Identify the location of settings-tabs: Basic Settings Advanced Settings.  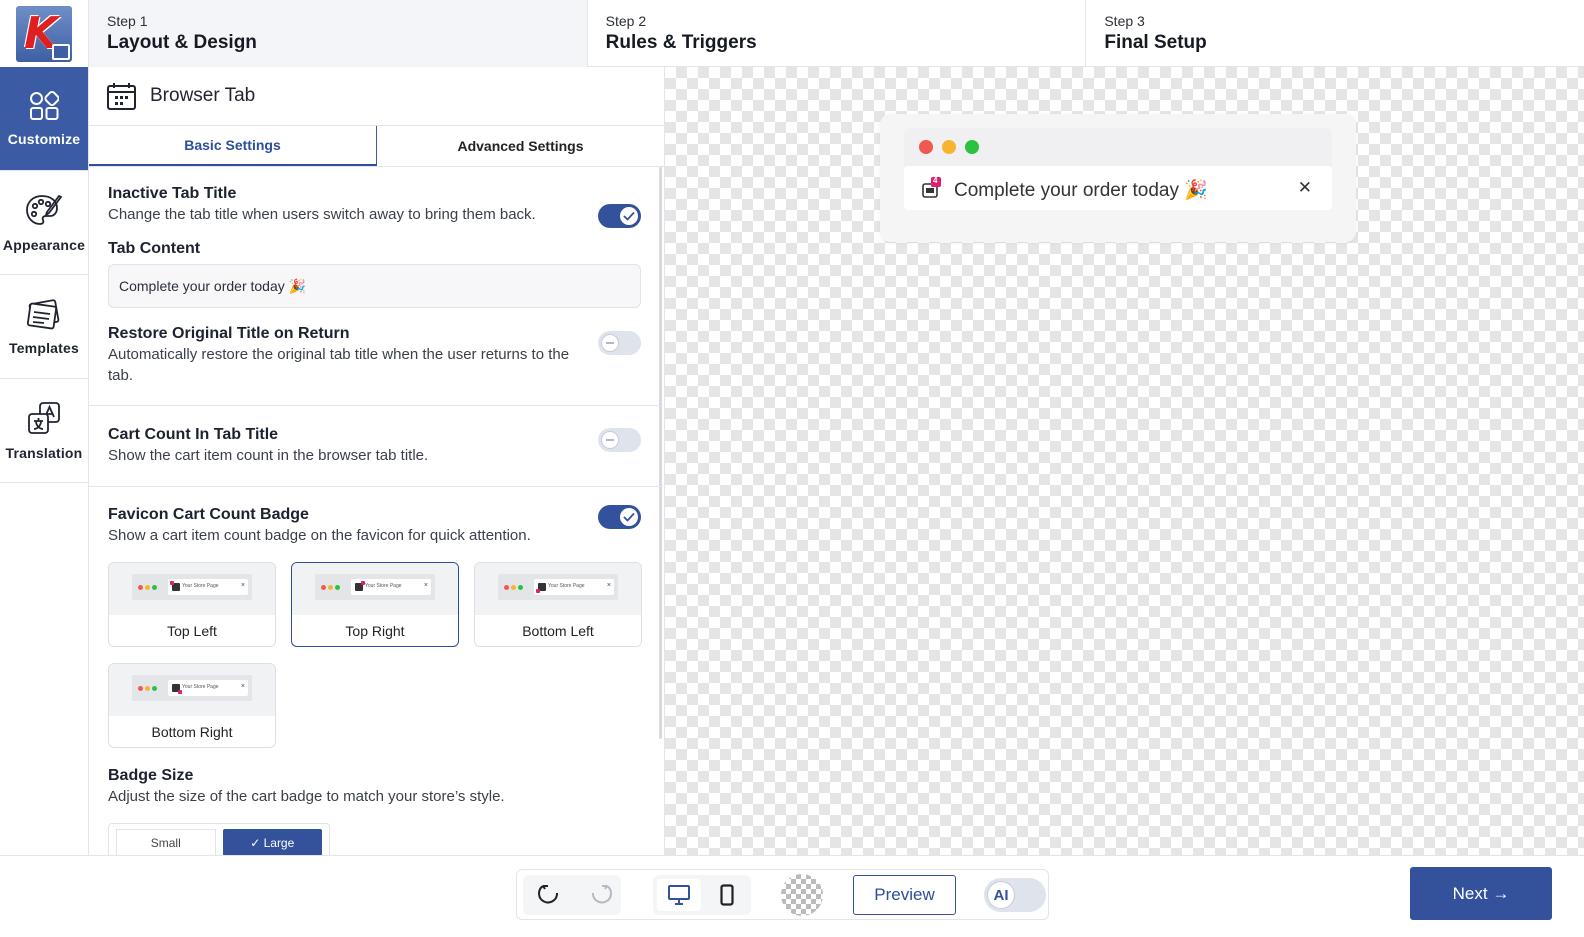
(376, 146).